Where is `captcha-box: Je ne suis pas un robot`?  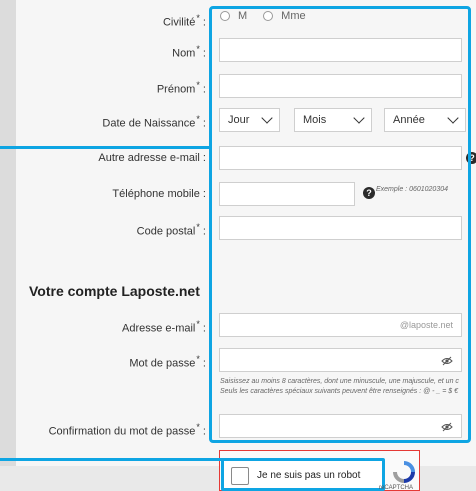
captcha-box: Je ne suis pas un robot is located at coordinates (303, 474).